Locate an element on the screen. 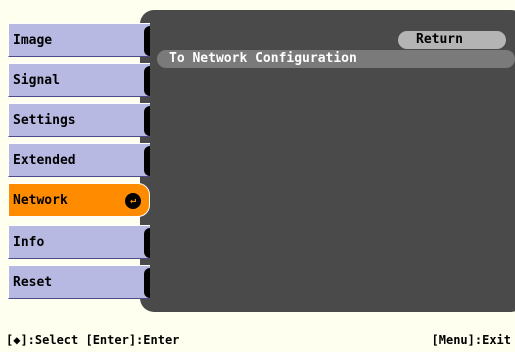  enter-icon: ↵ is located at coordinates (133, 201).